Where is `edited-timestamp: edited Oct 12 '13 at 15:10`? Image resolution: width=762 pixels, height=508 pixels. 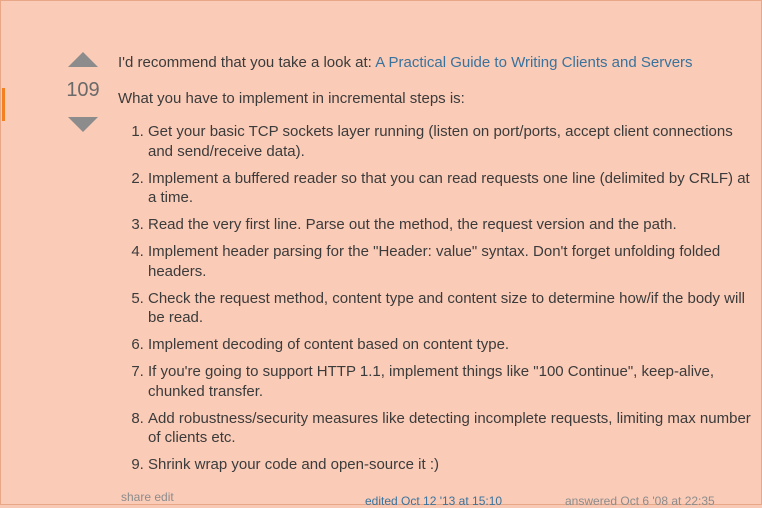
edited-timestamp: edited Oct 12 '13 at 15:10 is located at coordinates (433, 501).